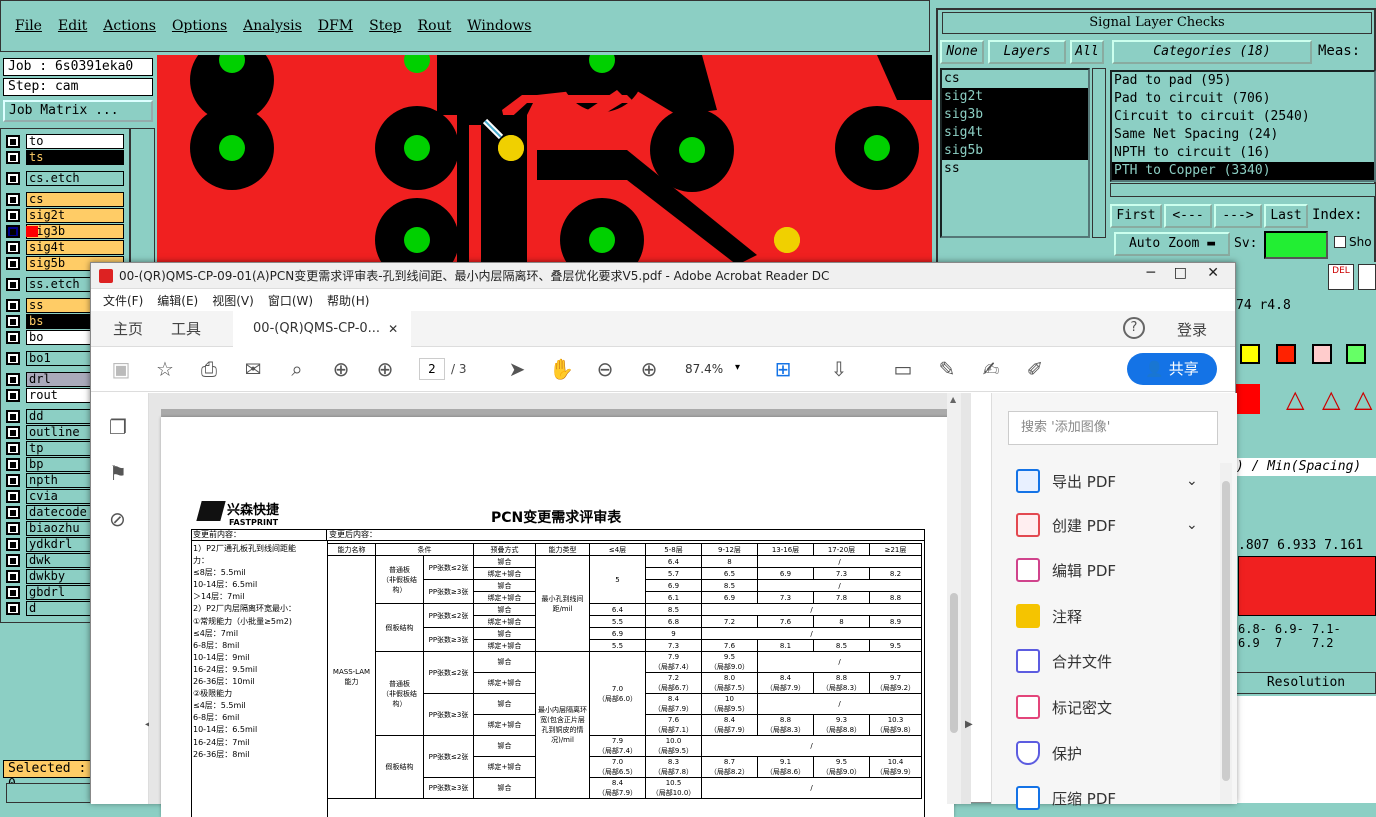 This screenshot has width=1376, height=817. Describe the element at coordinates (947, 369) in the screenshot. I see `highlight-icon: ✎` at that location.